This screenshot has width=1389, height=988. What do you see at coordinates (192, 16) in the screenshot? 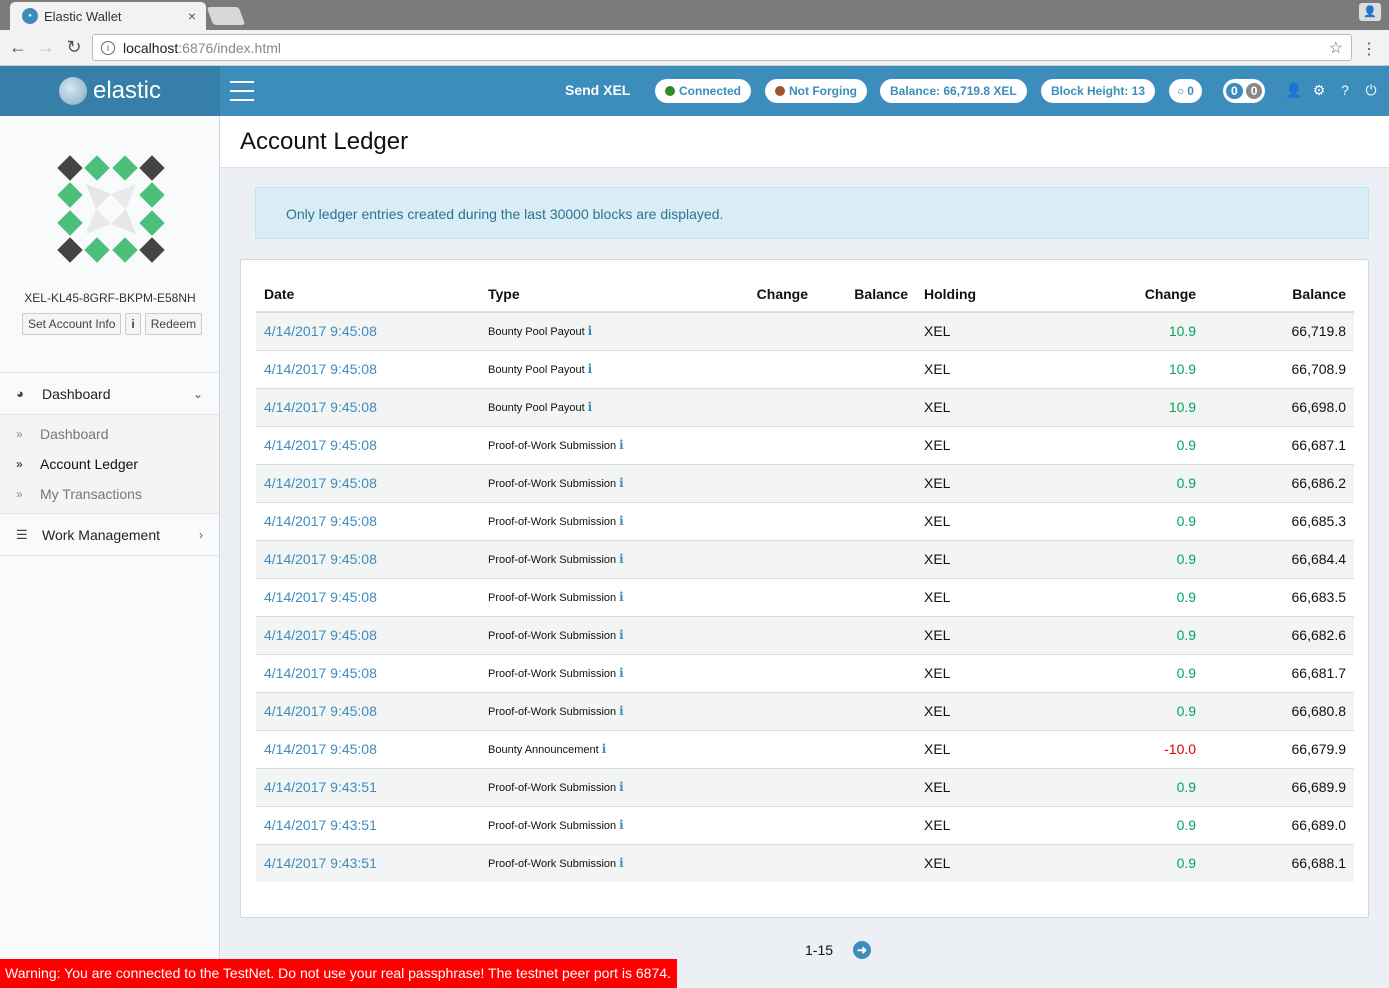
I see `close-tab-icon: ×` at bounding box center [192, 16].